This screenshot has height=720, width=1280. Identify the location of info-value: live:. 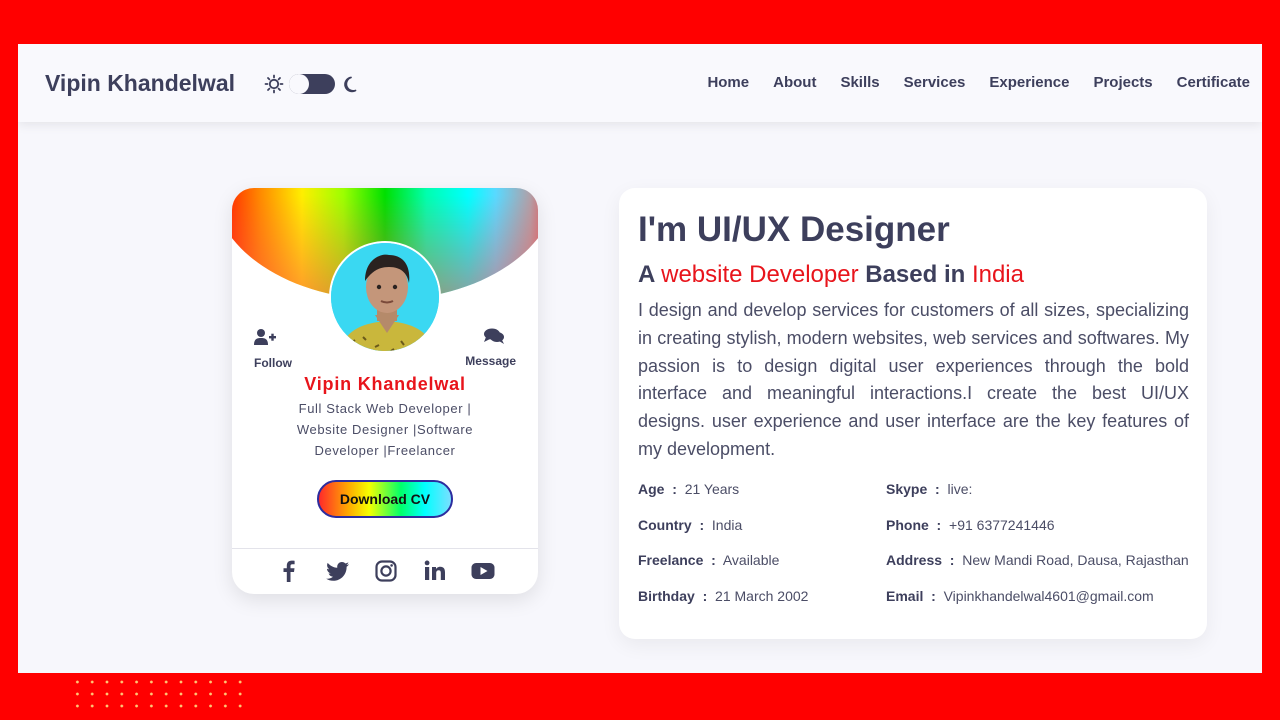
(960, 489).